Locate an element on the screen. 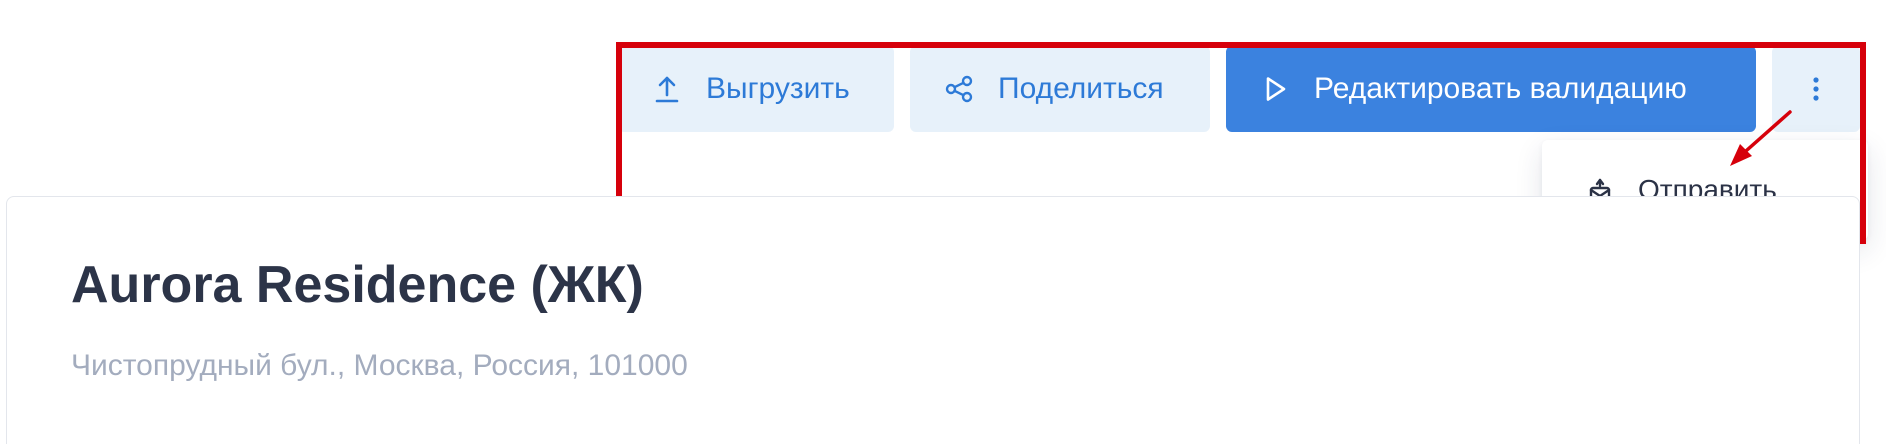 The width and height of the screenshot is (1886, 444). share-button: Поделиться is located at coordinates (1060, 89).